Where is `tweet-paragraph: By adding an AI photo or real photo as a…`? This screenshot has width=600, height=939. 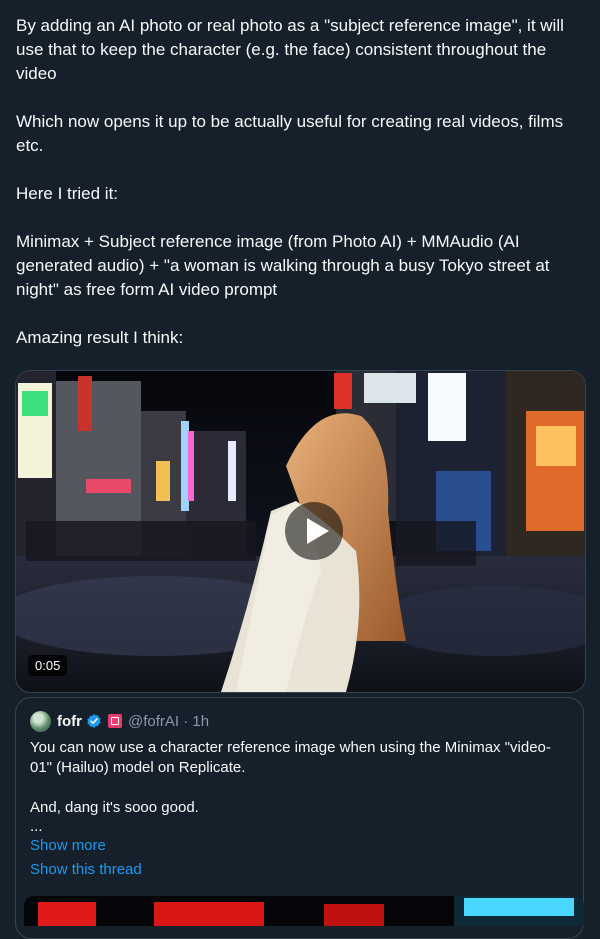 tweet-paragraph: By adding an AI photo or real photo as a… is located at coordinates (290, 49).